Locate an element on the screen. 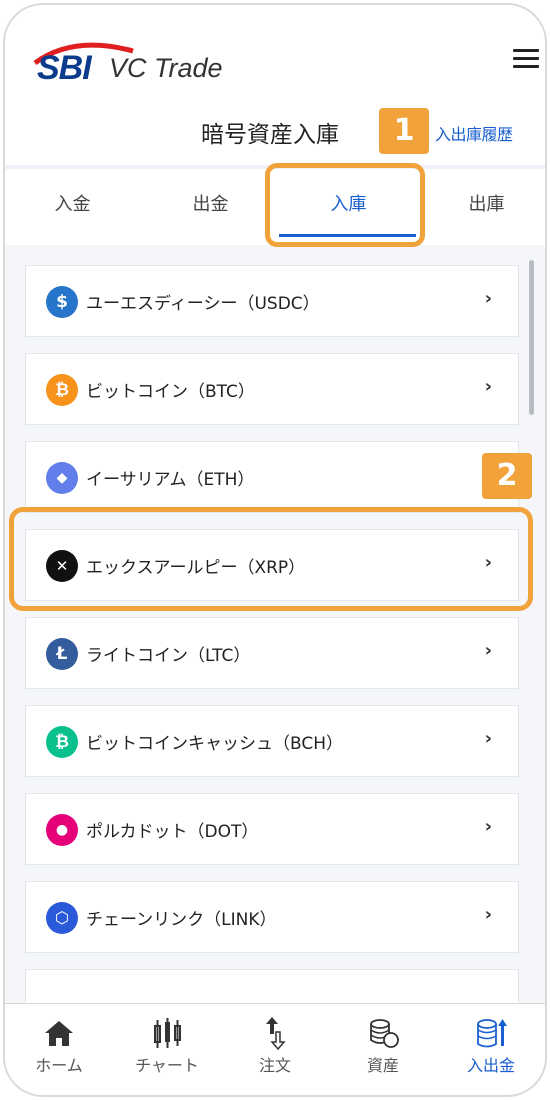  nav-label: 入出金 is located at coordinates (490, 1065).